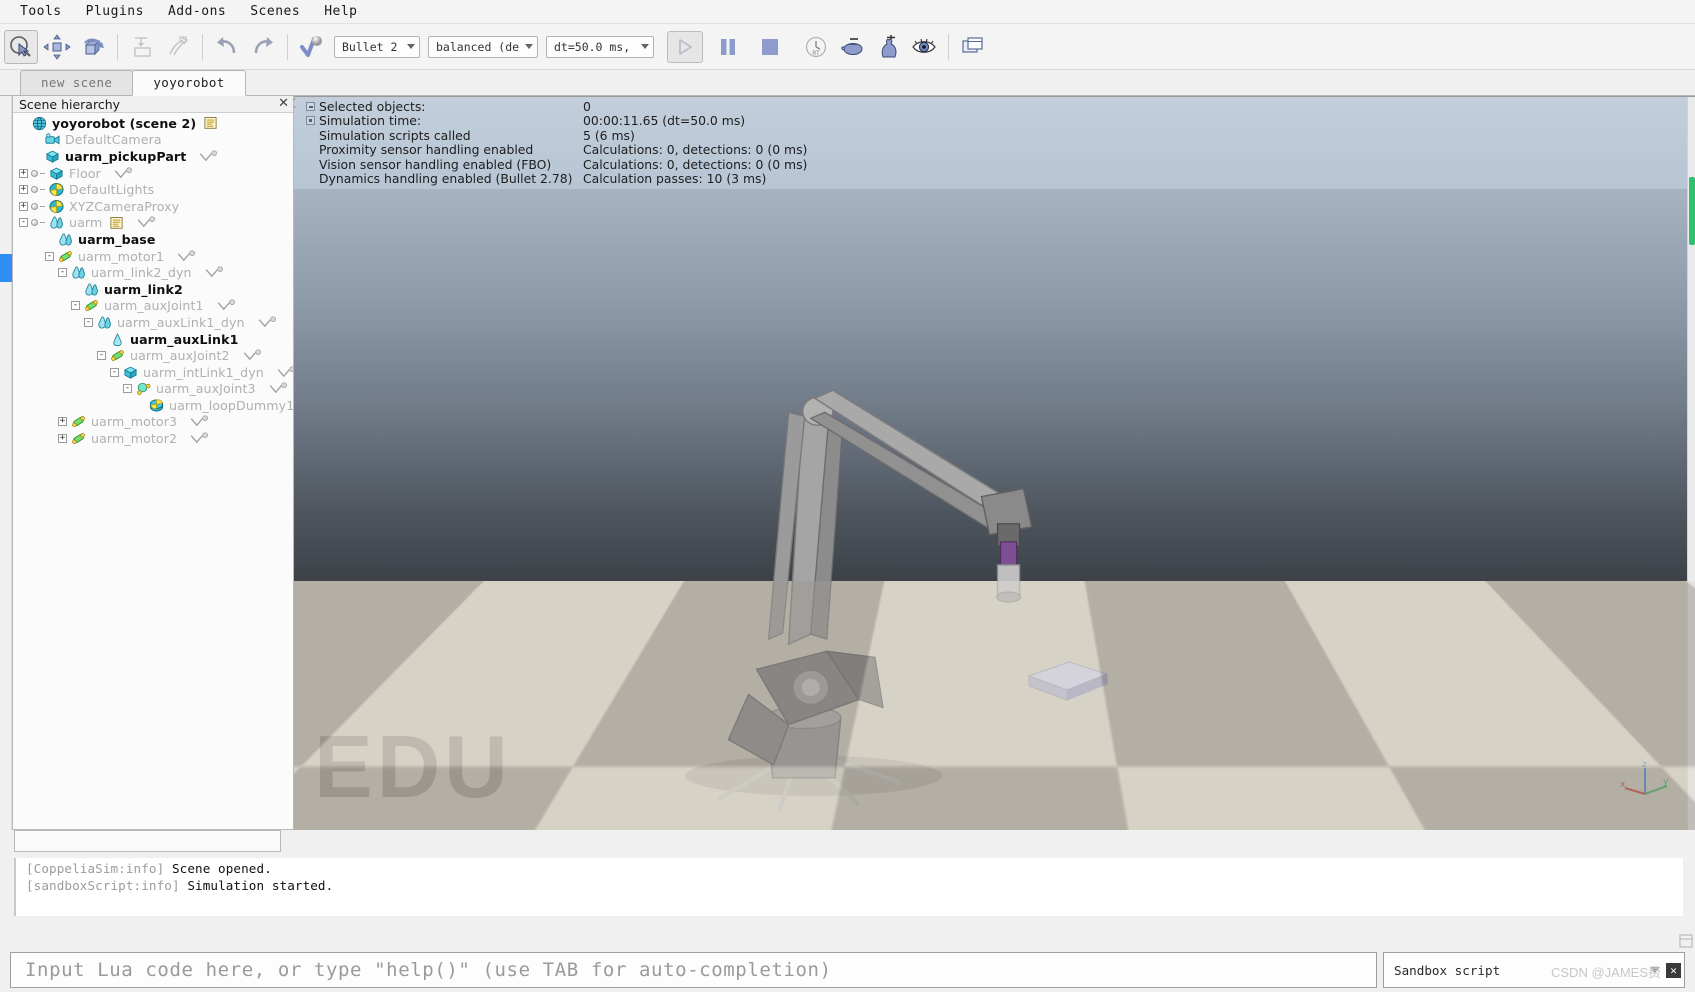 This screenshot has height=992, width=1695. What do you see at coordinates (340, 11) in the screenshot?
I see `menu-help: Help` at bounding box center [340, 11].